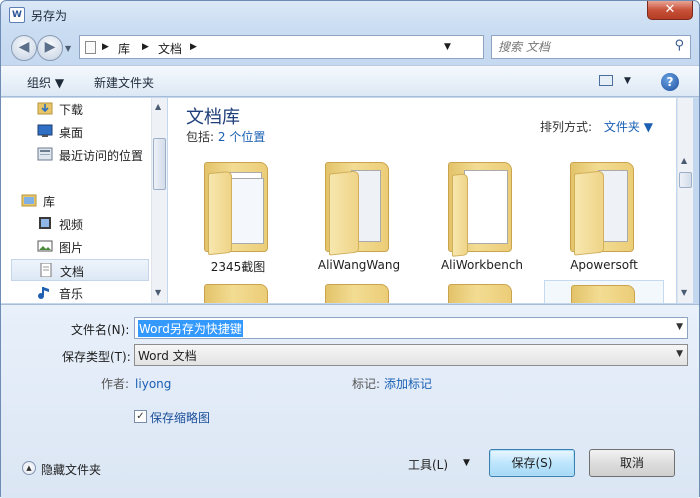 The image size is (700, 498). Describe the element at coordinates (411, 328) in the screenshot. I see `filename-field: Word另存为快捷键 ▼` at that location.